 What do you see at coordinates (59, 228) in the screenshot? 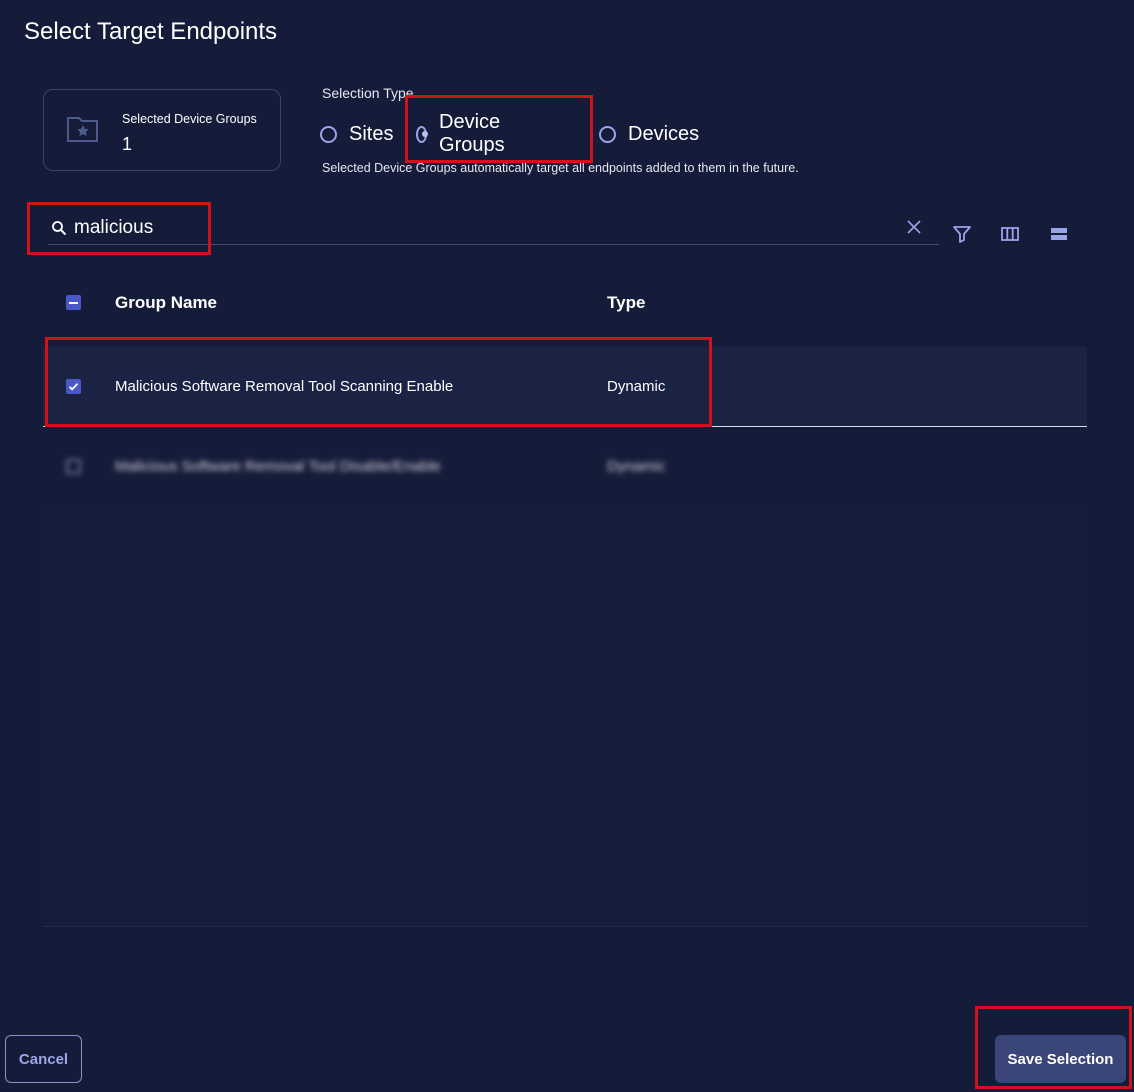
I see `search-icon` at bounding box center [59, 228].